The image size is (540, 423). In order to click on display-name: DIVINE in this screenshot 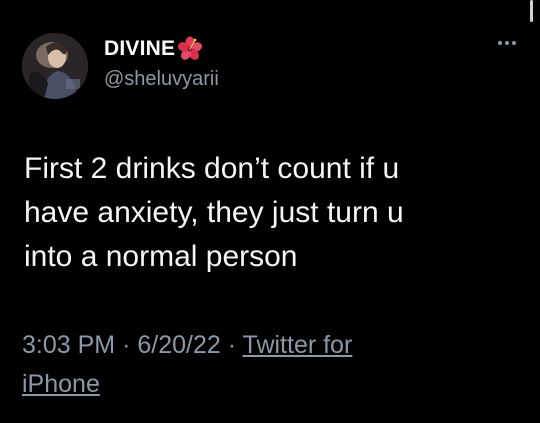, I will do `click(139, 49)`.